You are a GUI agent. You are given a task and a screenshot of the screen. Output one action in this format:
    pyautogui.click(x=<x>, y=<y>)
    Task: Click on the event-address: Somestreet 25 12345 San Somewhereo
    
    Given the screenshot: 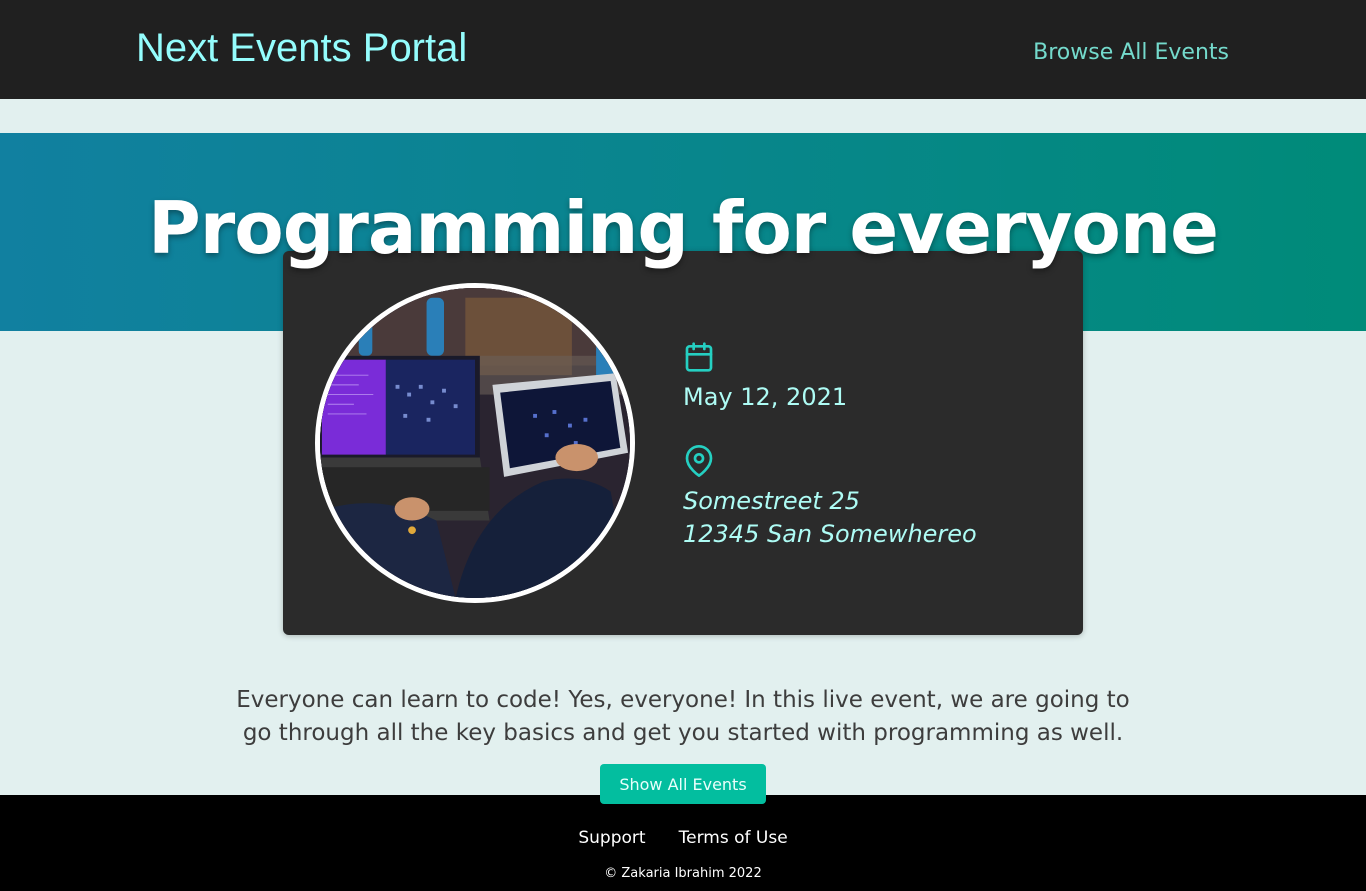 What is the action you would take?
    pyautogui.click(x=830, y=518)
    